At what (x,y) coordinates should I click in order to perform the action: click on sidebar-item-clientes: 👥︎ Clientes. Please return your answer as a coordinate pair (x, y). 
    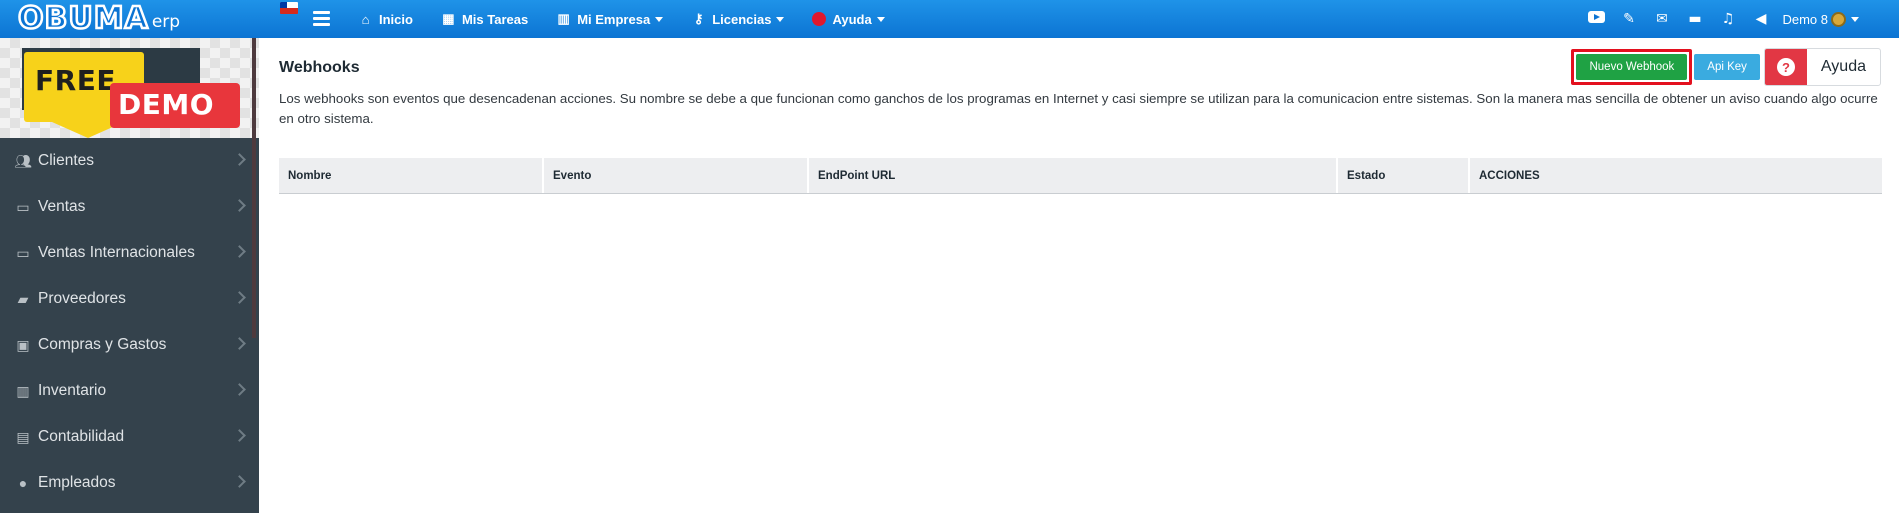
    Looking at the image, I should click on (129, 161).